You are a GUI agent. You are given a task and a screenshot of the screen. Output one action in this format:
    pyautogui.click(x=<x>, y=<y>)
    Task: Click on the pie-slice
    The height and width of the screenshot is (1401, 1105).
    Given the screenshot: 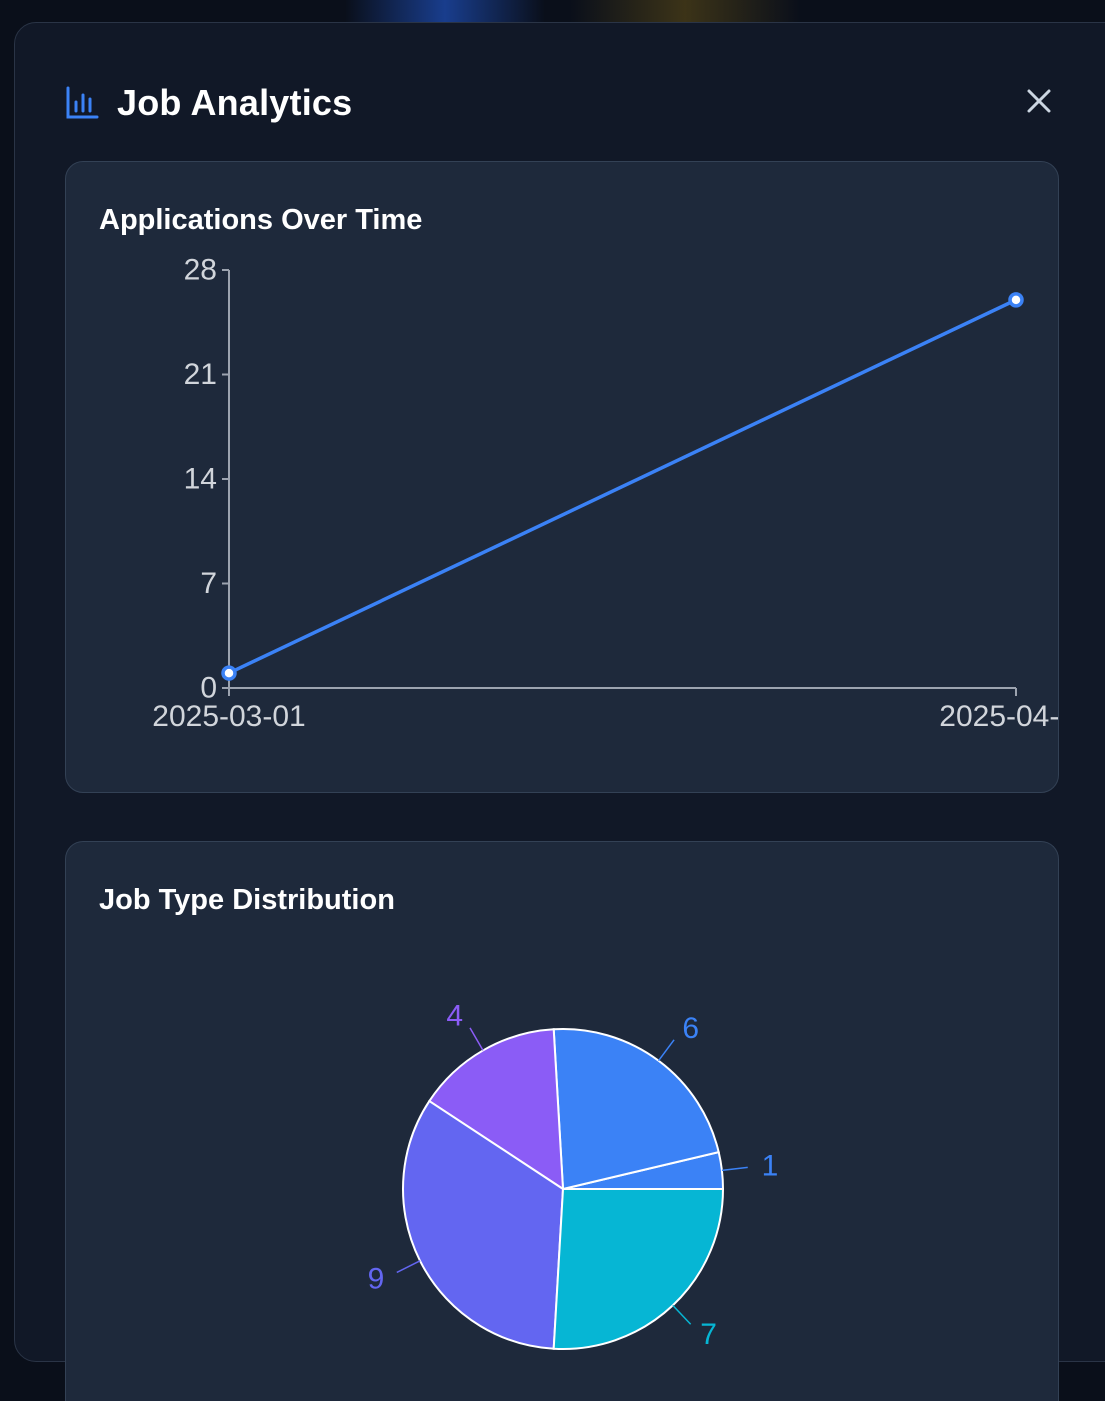 What is the action you would take?
    pyautogui.click(x=638, y=1269)
    